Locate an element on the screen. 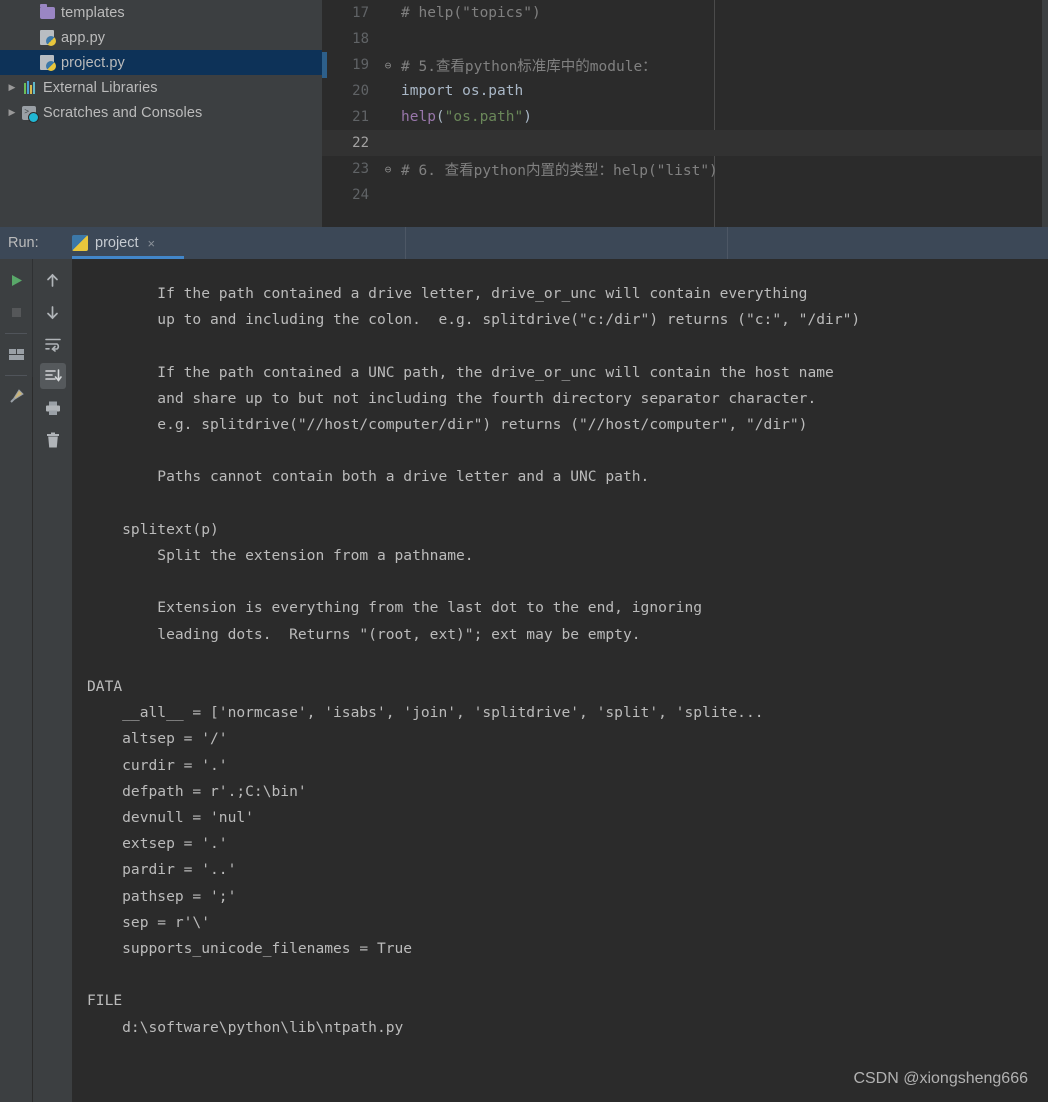  pin-icon is located at coordinates (16, 395).